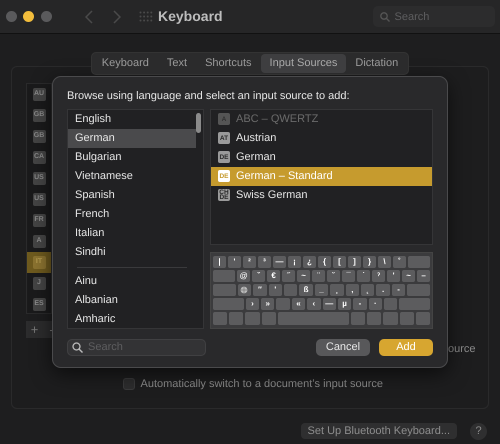  I want to click on keyboard-key: ‹, so click(314, 304).